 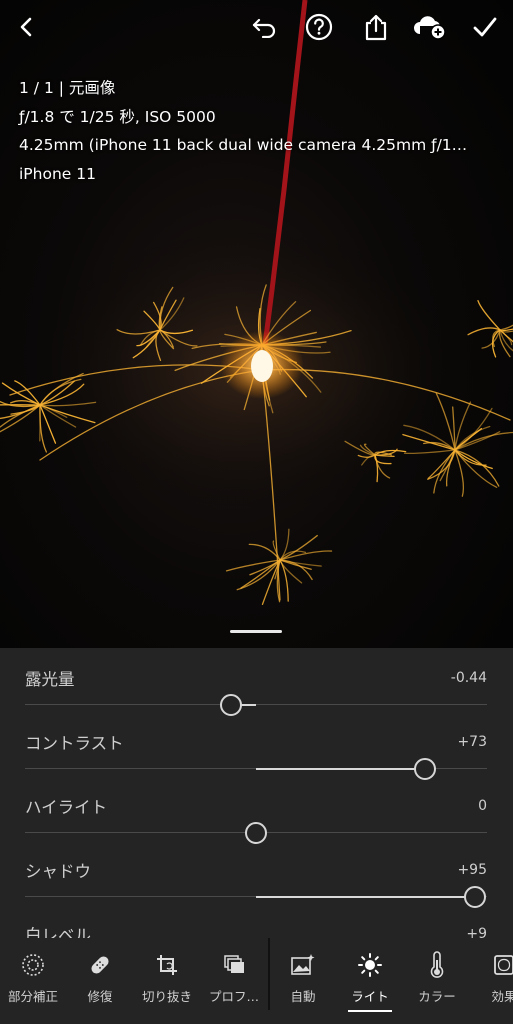 What do you see at coordinates (74, 743) in the screenshot?
I see `adjustment-label: コントラスト` at bounding box center [74, 743].